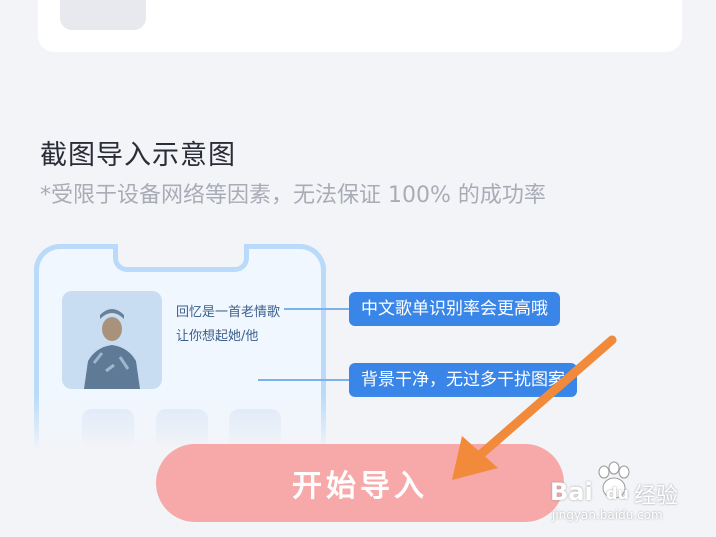  I want to click on watermark-brand-tail: du, so click(617, 493).